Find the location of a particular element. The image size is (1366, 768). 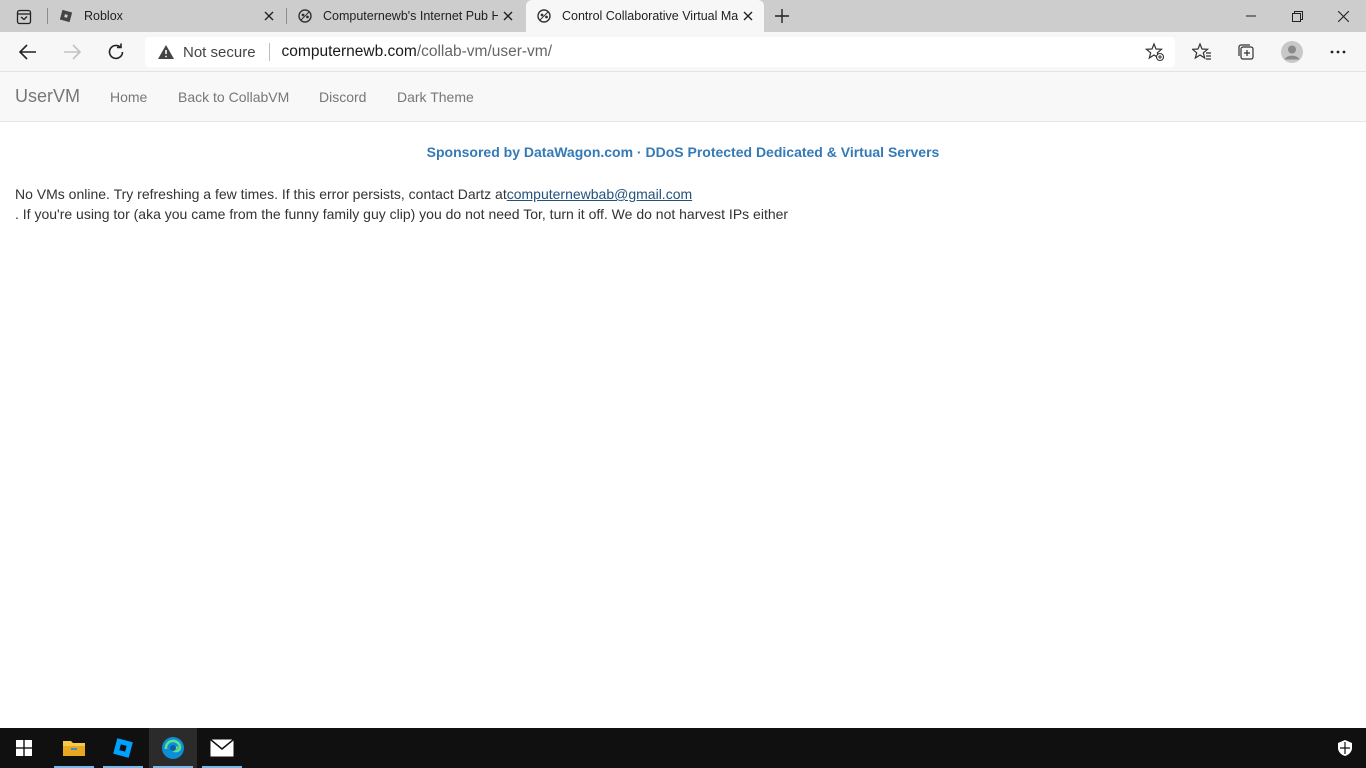

tab-actions-button is located at coordinates (24, 17).